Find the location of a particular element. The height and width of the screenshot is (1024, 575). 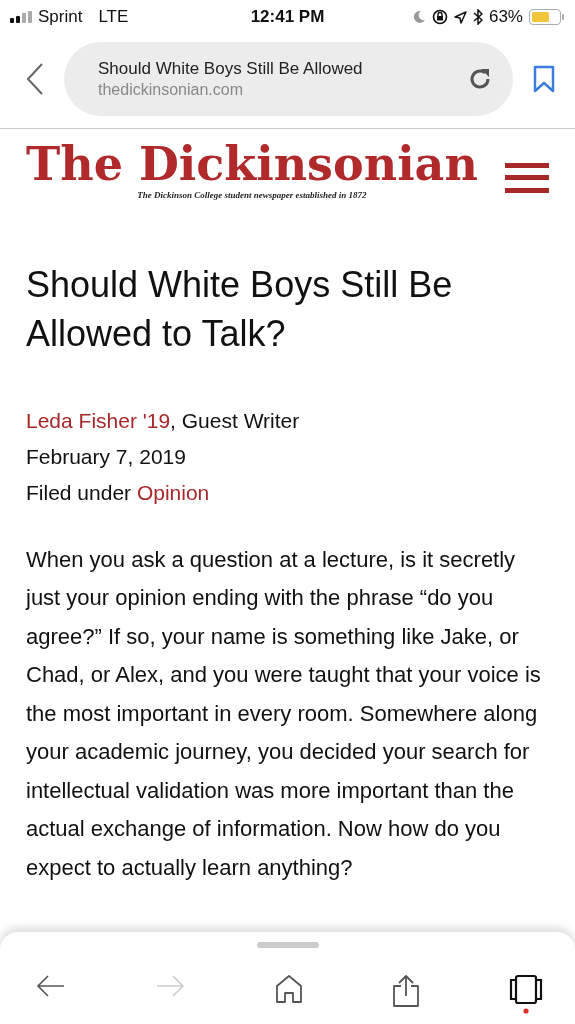

author-role: , Guest Writer is located at coordinates (235, 420).